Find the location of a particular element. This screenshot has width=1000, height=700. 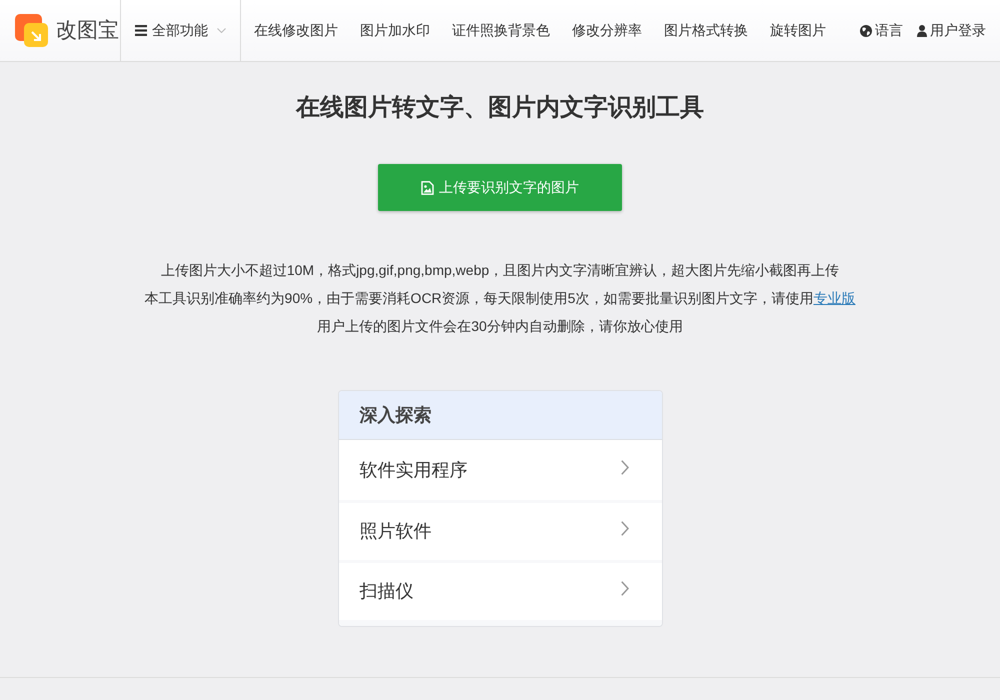

language-link: 语言 is located at coordinates (881, 30).